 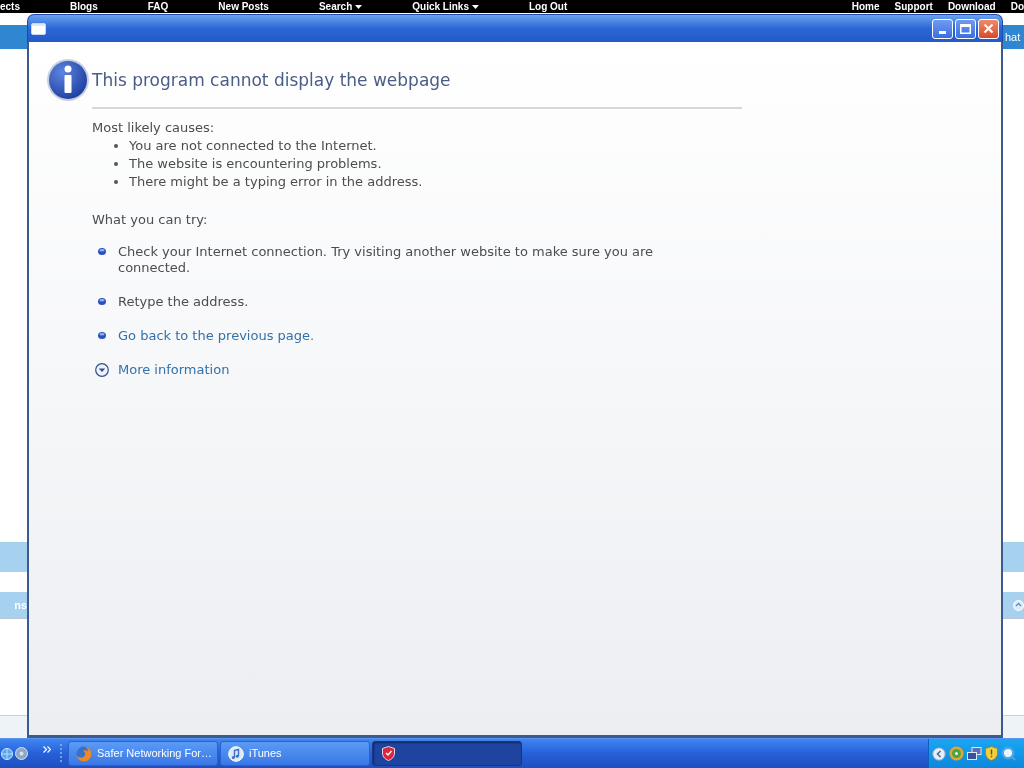 What do you see at coordinates (1017, 6) in the screenshot?
I see `nav-link: Do` at bounding box center [1017, 6].